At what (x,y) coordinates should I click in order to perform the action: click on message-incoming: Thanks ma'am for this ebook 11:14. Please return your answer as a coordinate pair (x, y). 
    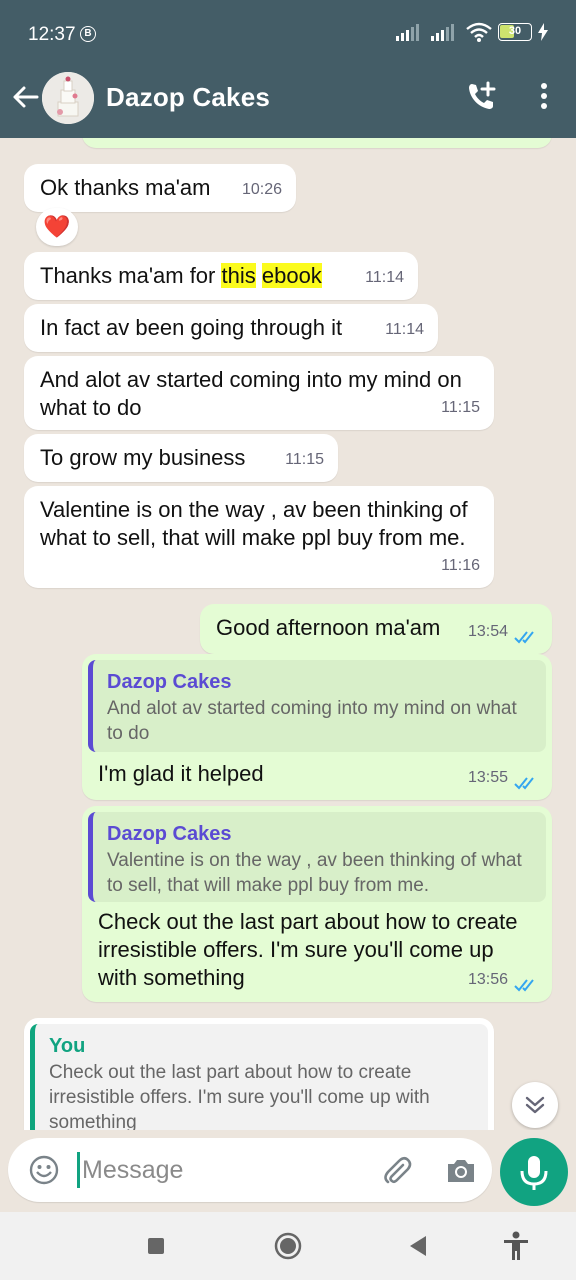
    Looking at the image, I should click on (221, 276).